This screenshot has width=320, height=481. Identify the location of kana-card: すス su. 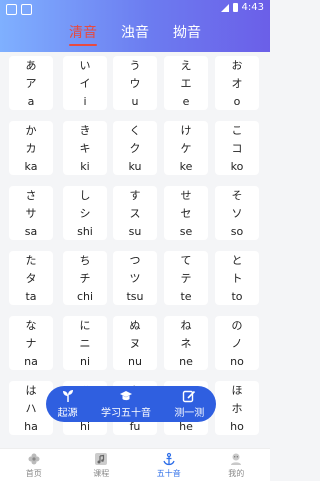
(135, 213).